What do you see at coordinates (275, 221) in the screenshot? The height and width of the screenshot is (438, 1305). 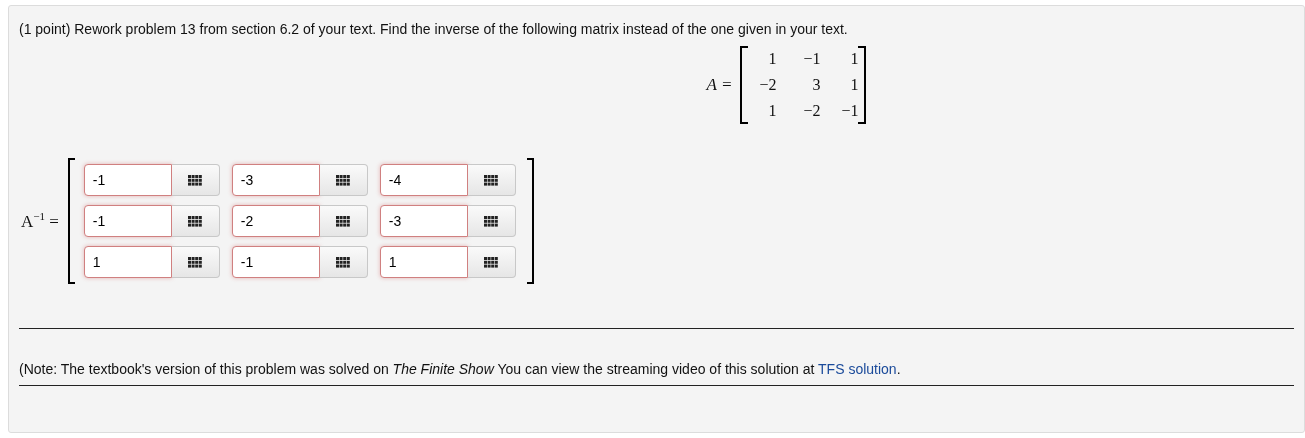 I see `answer-field: -2` at bounding box center [275, 221].